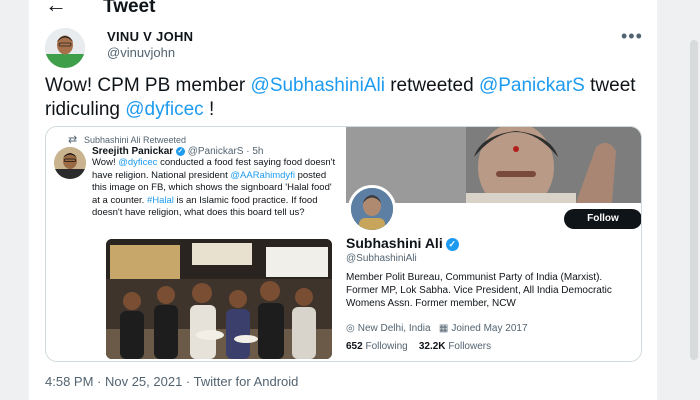 The height and width of the screenshot is (400, 700). I want to click on profile-joined: Joined May 2017, so click(489, 328).